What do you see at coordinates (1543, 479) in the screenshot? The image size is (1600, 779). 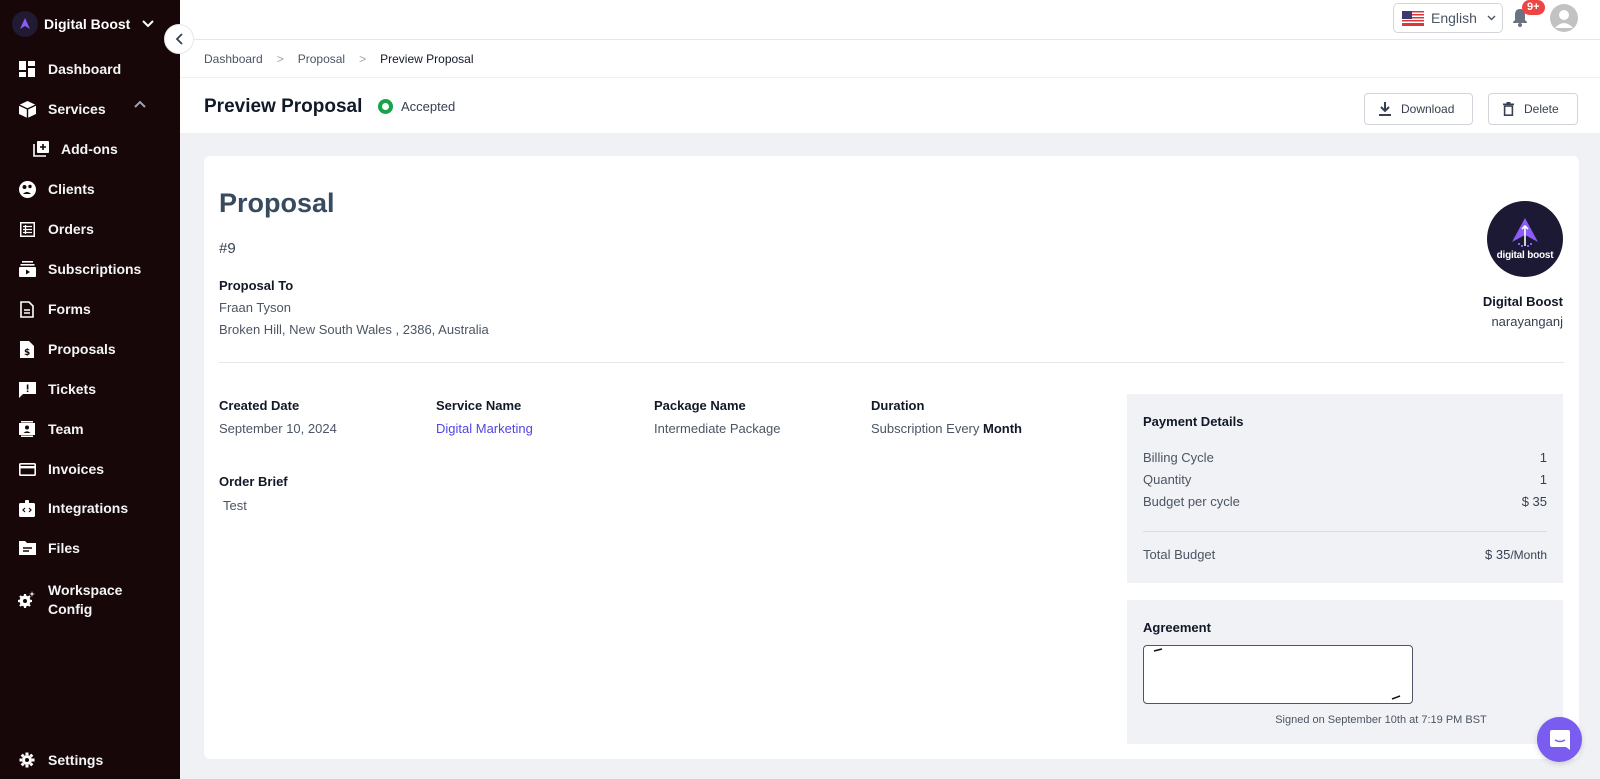 I see `payment-row-value: 1` at bounding box center [1543, 479].